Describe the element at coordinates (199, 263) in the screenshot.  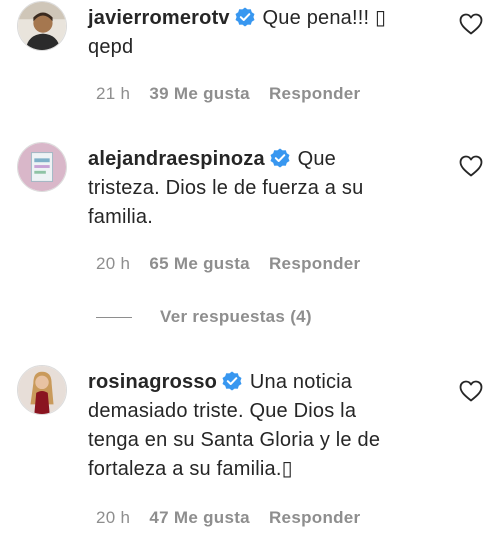
I see `likes-count: 65 Me gusta` at that location.